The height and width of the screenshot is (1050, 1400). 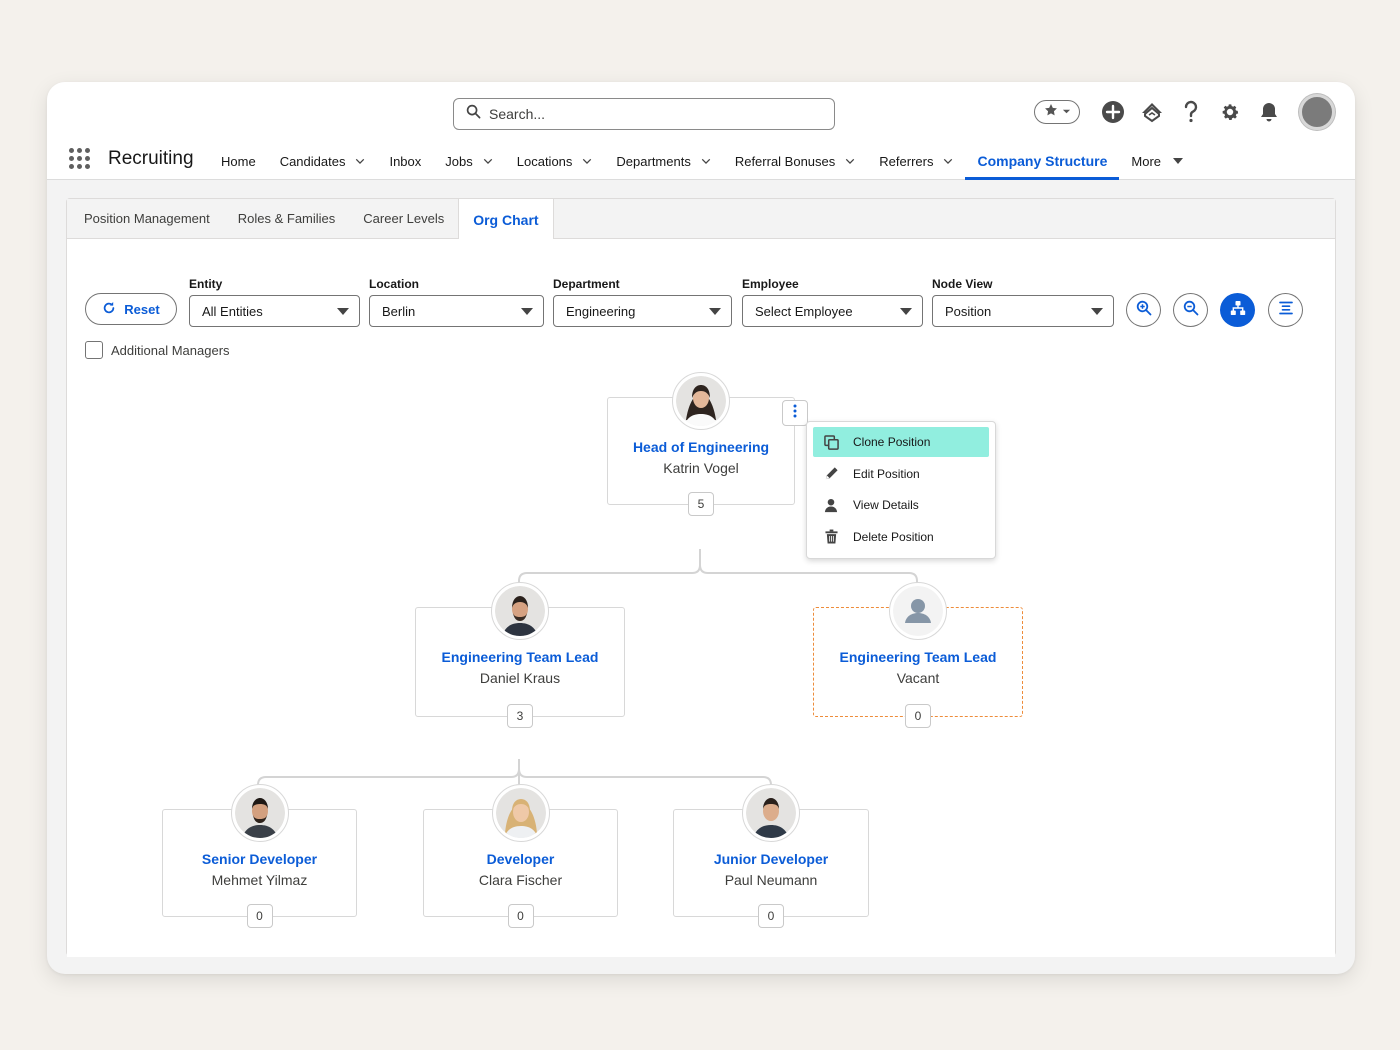 I want to click on nav-item-departments: Departments, so click(x=663, y=161).